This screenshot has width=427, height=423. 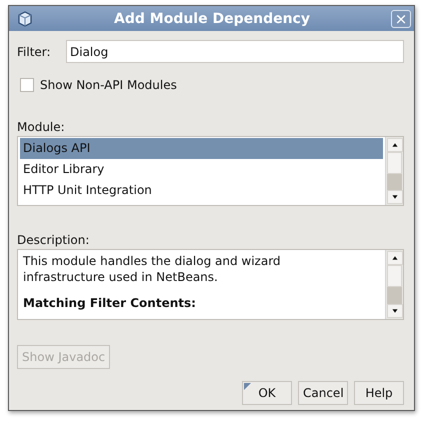 I want to click on module-item: HTTP Unit Integration, so click(x=201, y=190).